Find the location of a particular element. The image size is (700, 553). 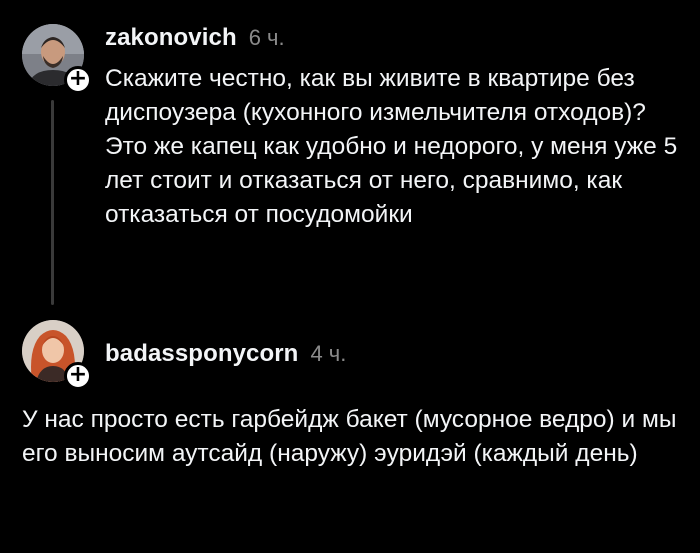

timestamp: 6 ч. is located at coordinates (266, 37).